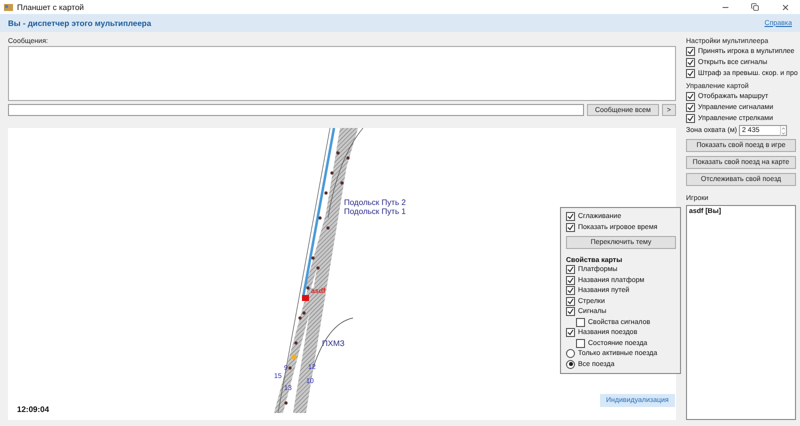 This screenshot has height=426, width=800. Describe the element at coordinates (785, 7) in the screenshot. I see `close-icon` at that location.